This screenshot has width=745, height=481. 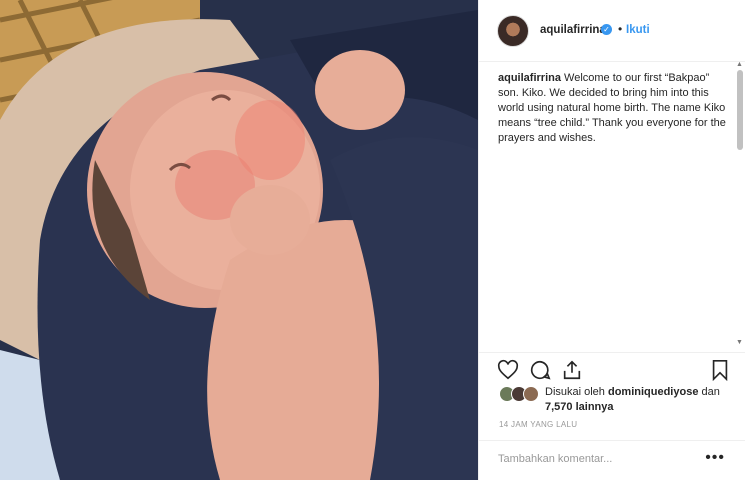 What do you see at coordinates (740, 64) in the screenshot?
I see `scroll-up-arrow: ▲` at bounding box center [740, 64].